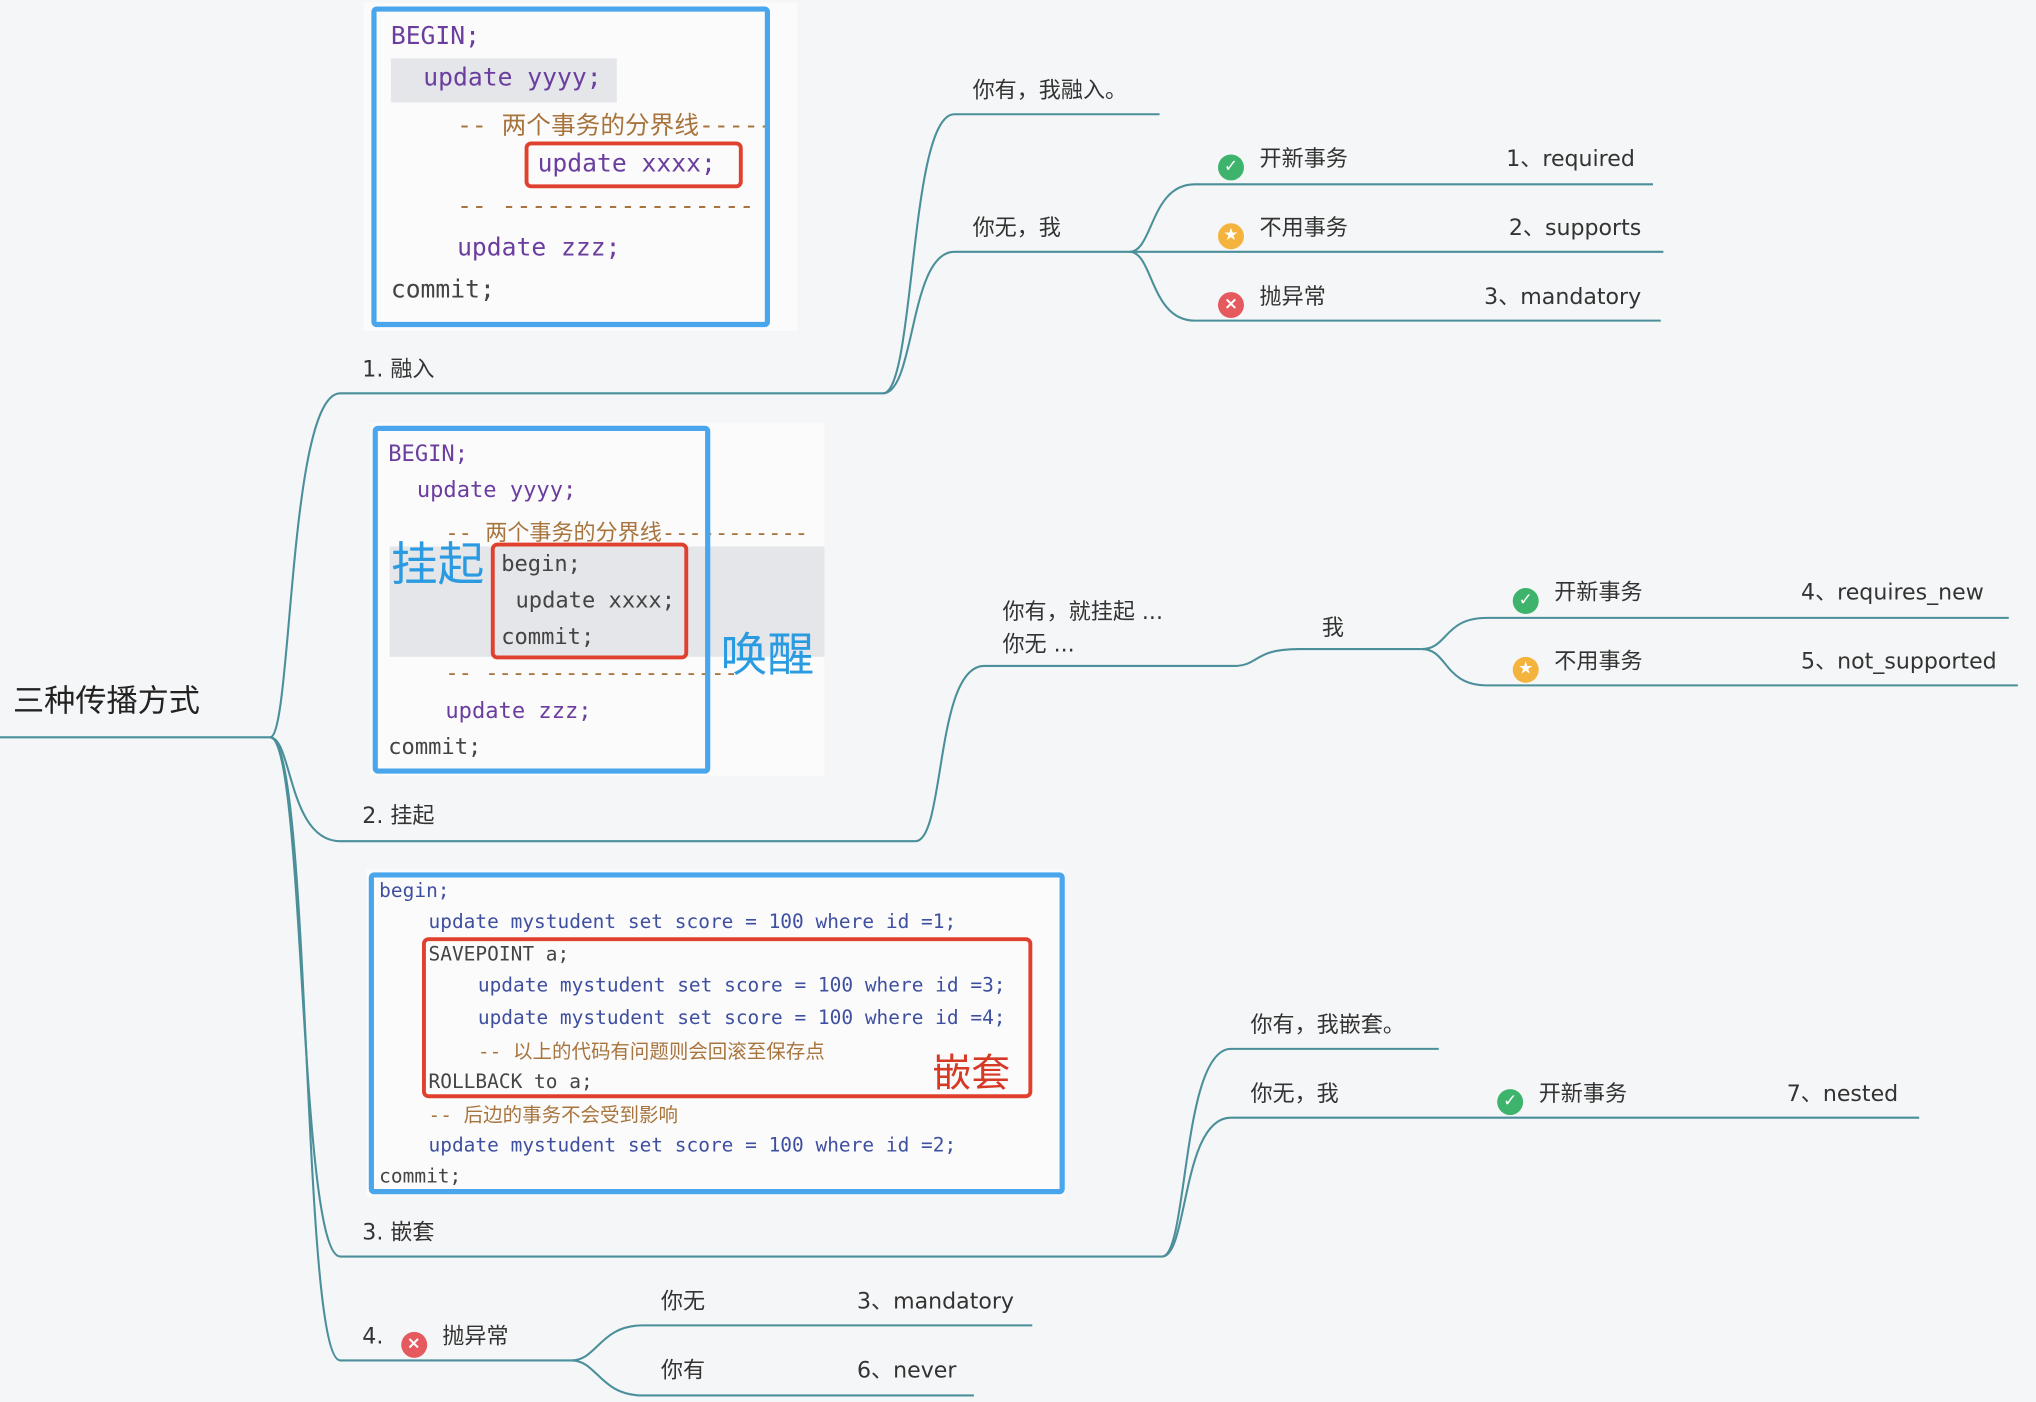 The image size is (2036, 1402). What do you see at coordinates (1575, 228) in the screenshot?
I see `b1-item-2-code: 2、supports` at bounding box center [1575, 228].